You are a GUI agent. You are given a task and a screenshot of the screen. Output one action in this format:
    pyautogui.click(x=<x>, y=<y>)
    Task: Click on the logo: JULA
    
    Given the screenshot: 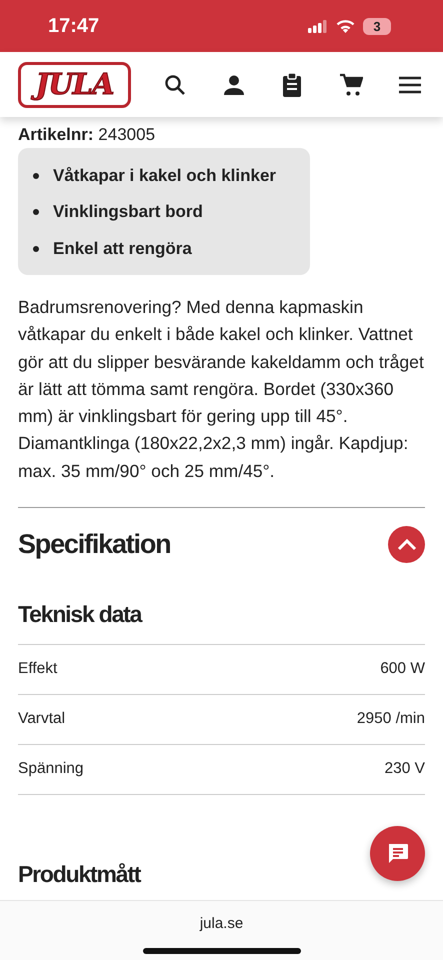 What is the action you would take?
    pyautogui.click(x=74, y=85)
    